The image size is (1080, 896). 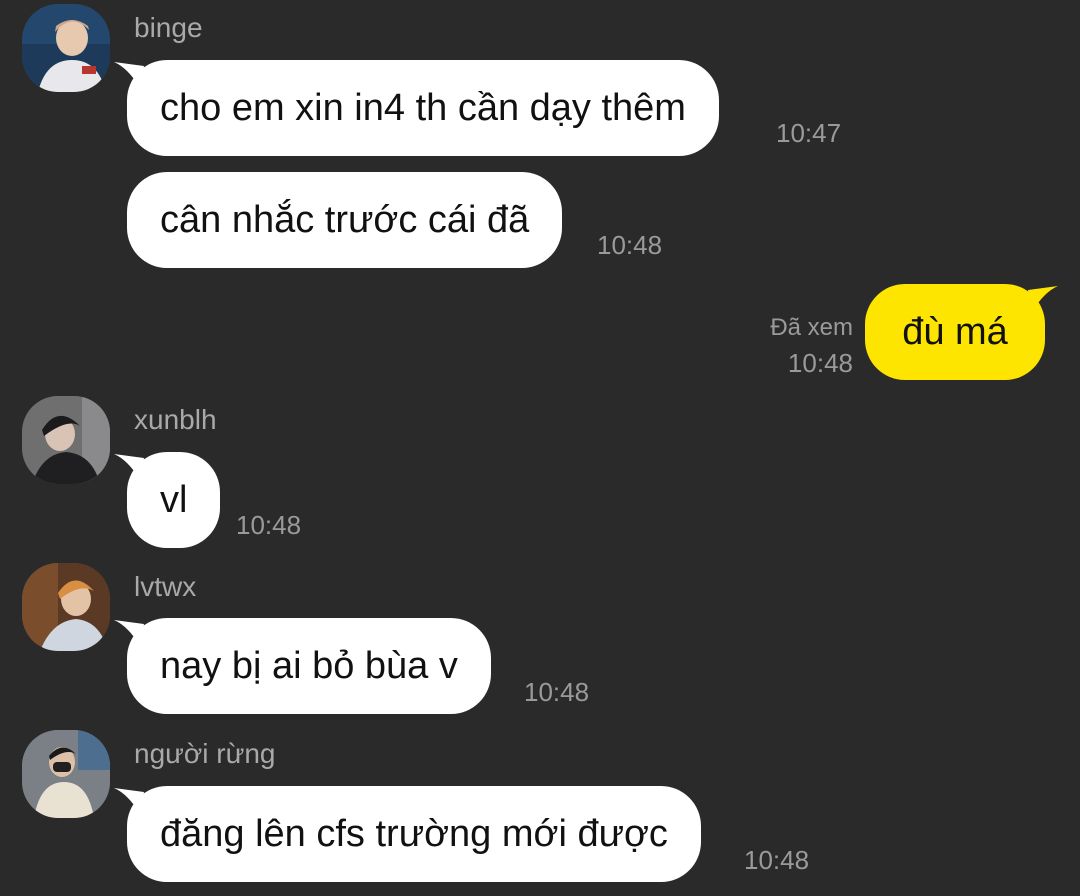 I want to click on message-bubble: nay bị ai bỏ bùa v, so click(x=309, y=666).